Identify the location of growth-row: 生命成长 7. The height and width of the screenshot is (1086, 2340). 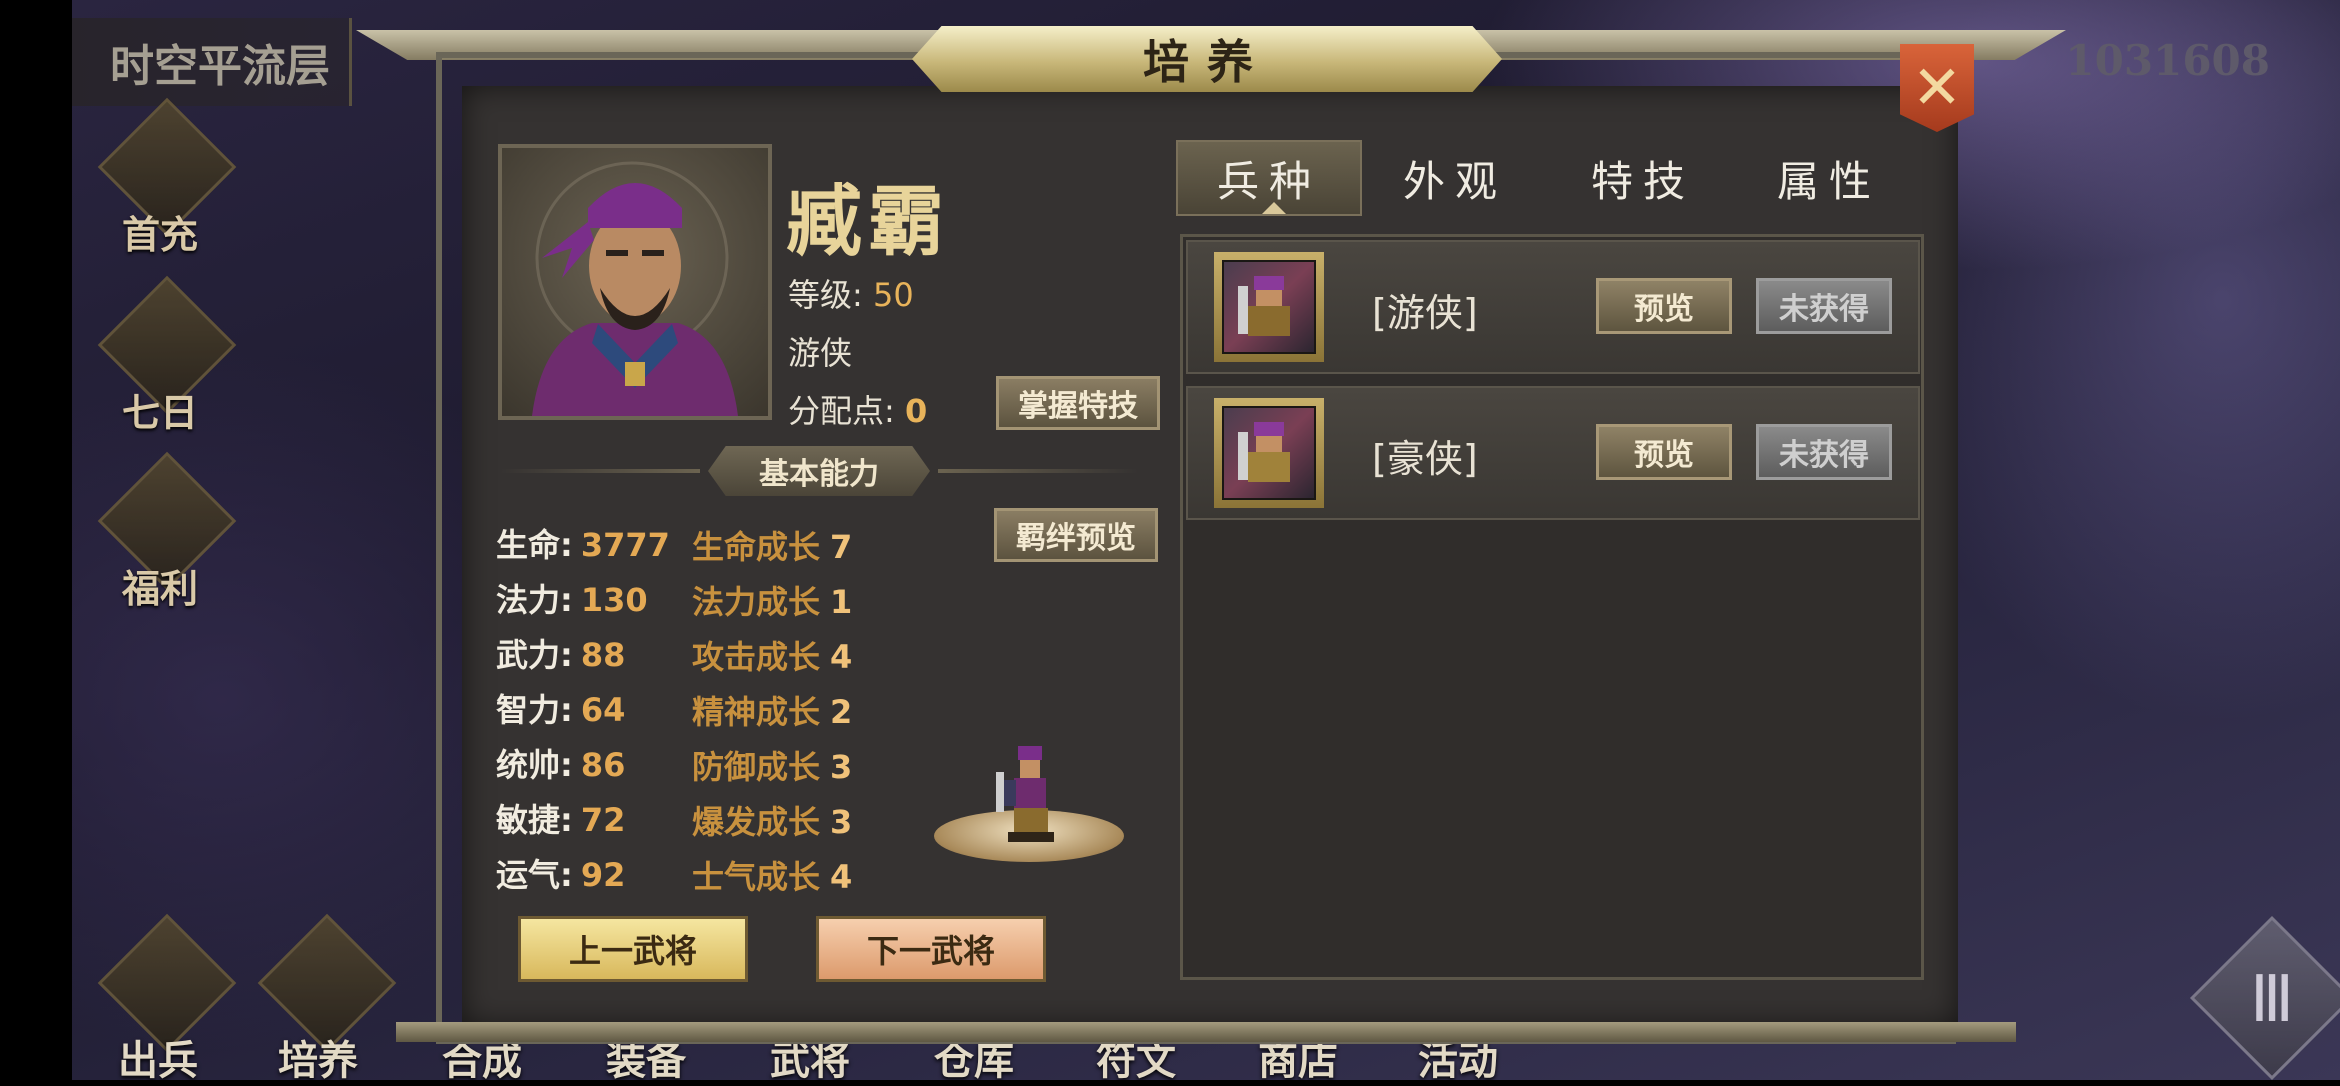
(772, 545).